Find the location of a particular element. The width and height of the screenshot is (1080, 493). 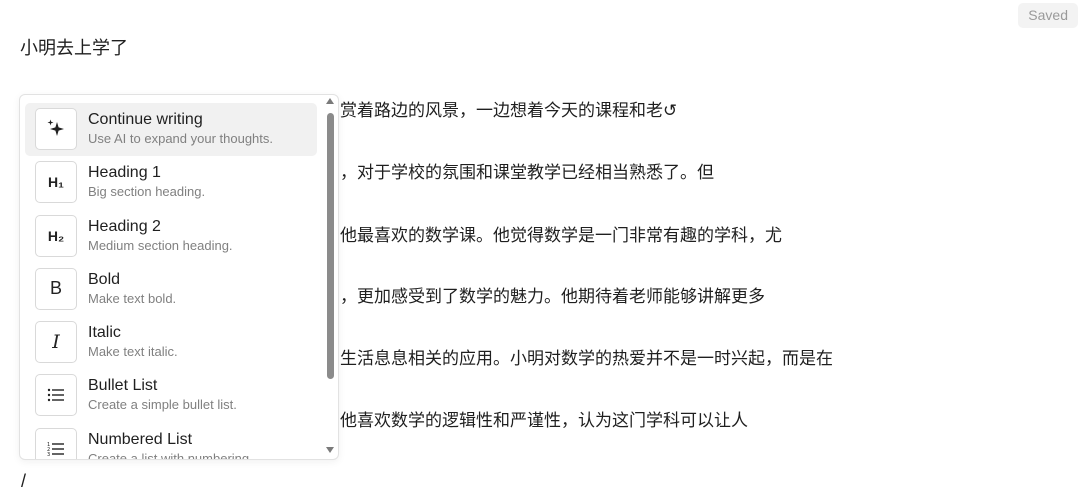

heading-2-icon: H₂ is located at coordinates (56, 235).